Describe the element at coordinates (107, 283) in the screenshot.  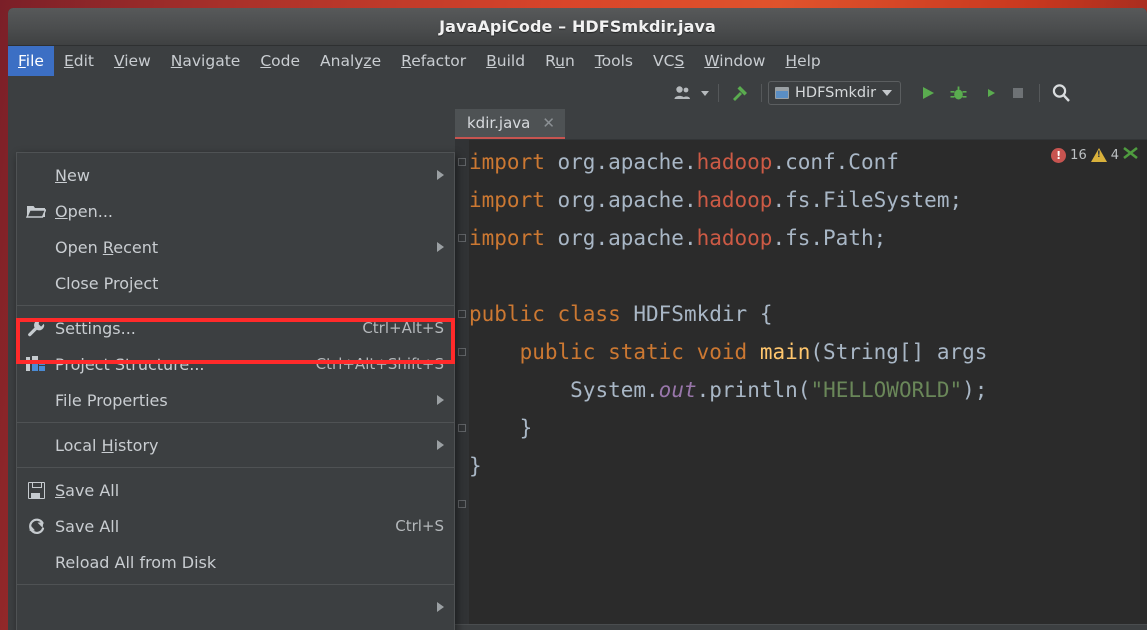
I see `menu-item-label-close-project: Close Project` at that location.